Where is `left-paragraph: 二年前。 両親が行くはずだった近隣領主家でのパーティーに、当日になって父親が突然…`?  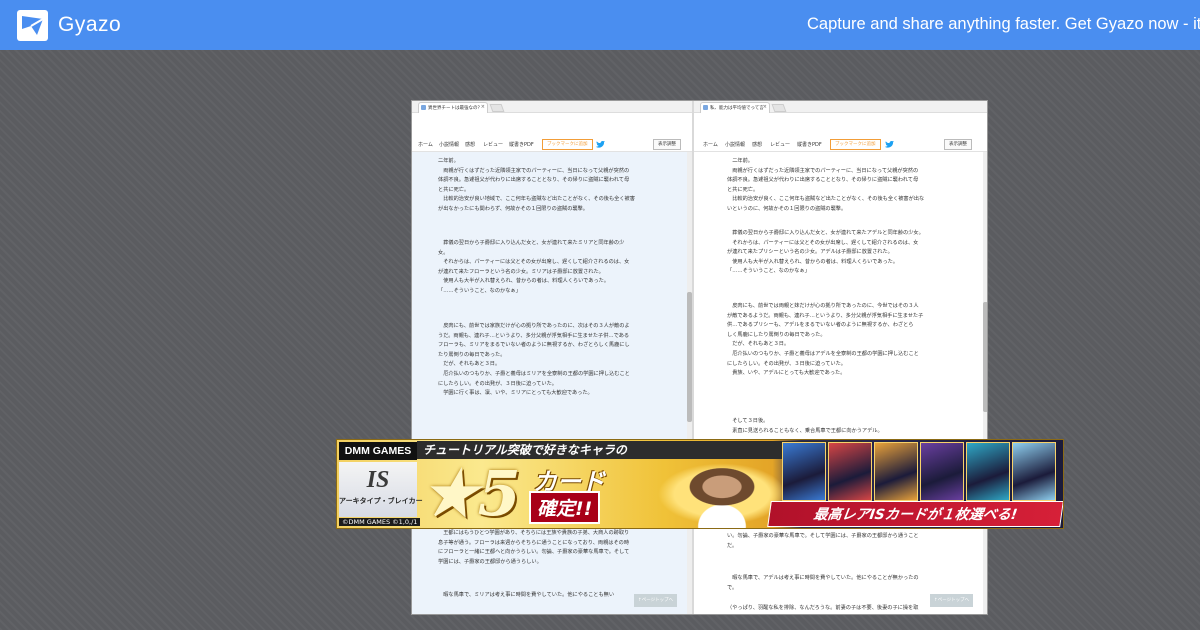
left-paragraph: 二年前。 両親が行くはずだった近隣領主家でのパーティーに、当日になって父親が突然… is located at coordinates (536, 185).